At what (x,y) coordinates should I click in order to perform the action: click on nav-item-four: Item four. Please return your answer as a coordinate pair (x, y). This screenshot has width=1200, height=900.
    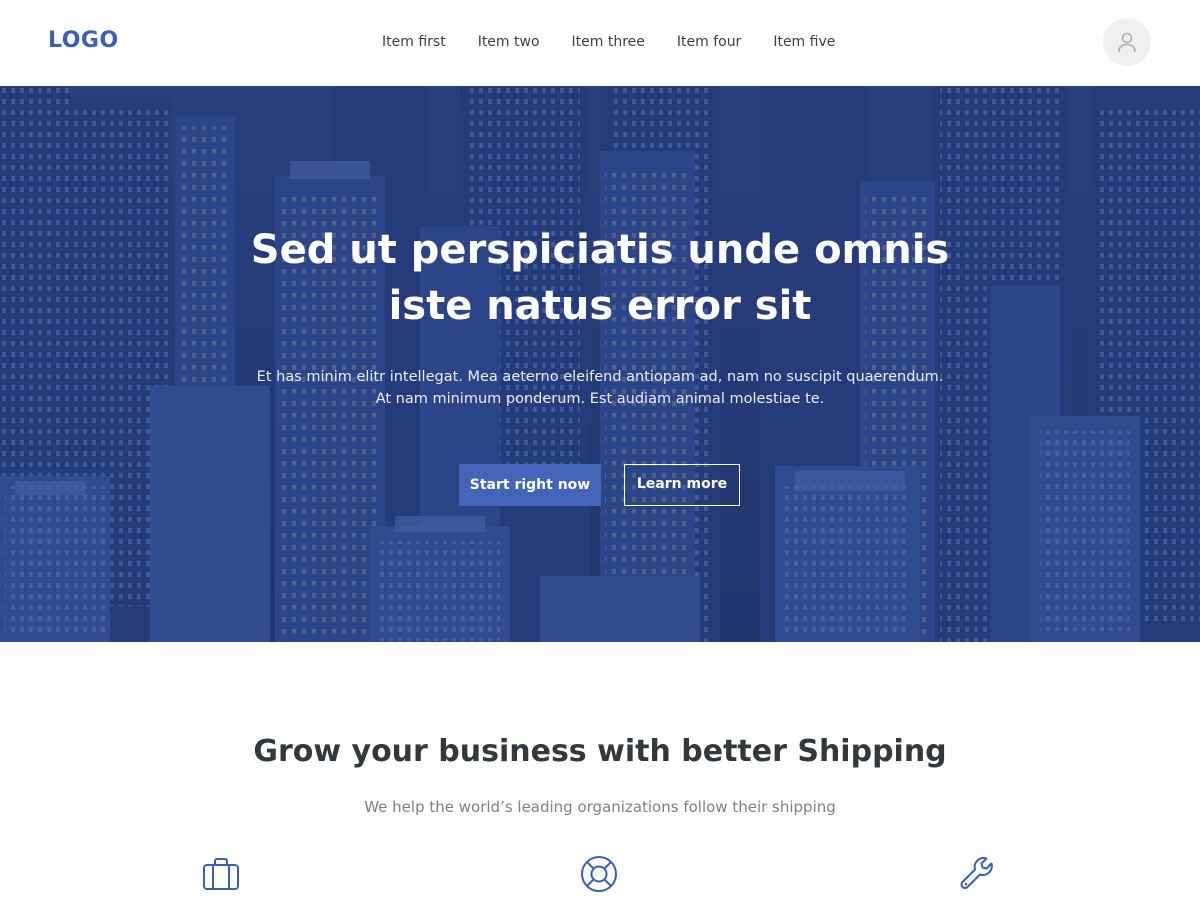
    Looking at the image, I should click on (709, 42).